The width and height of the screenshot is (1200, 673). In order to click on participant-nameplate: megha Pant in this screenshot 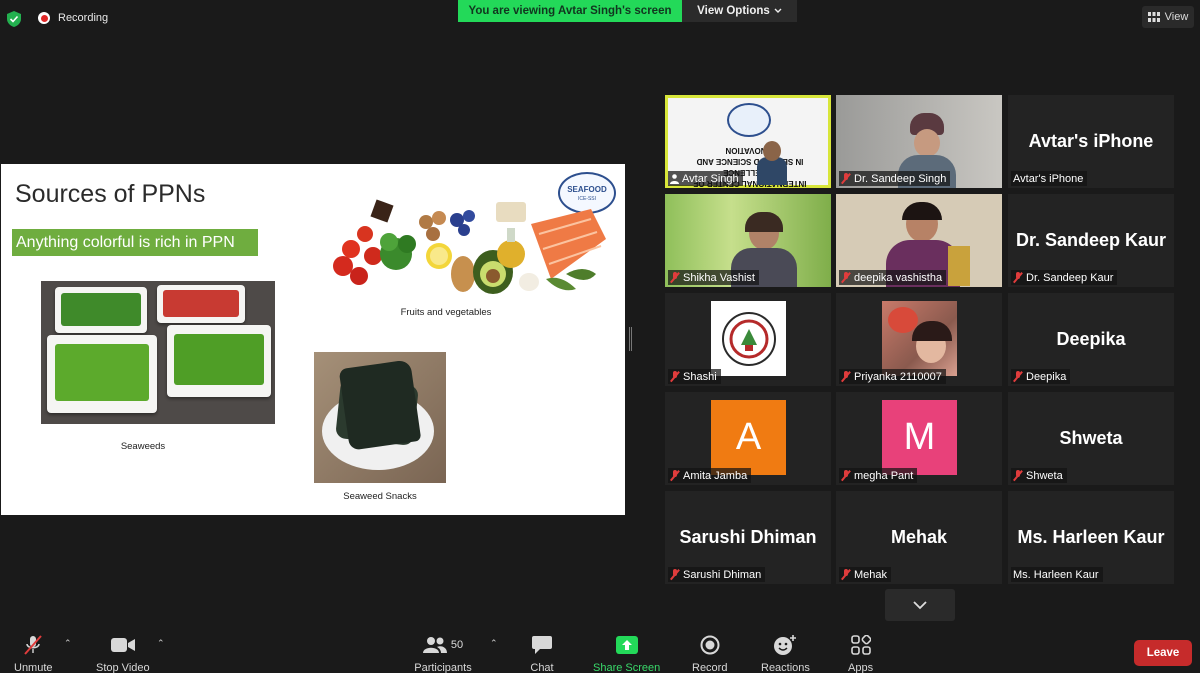, I will do `click(878, 475)`.